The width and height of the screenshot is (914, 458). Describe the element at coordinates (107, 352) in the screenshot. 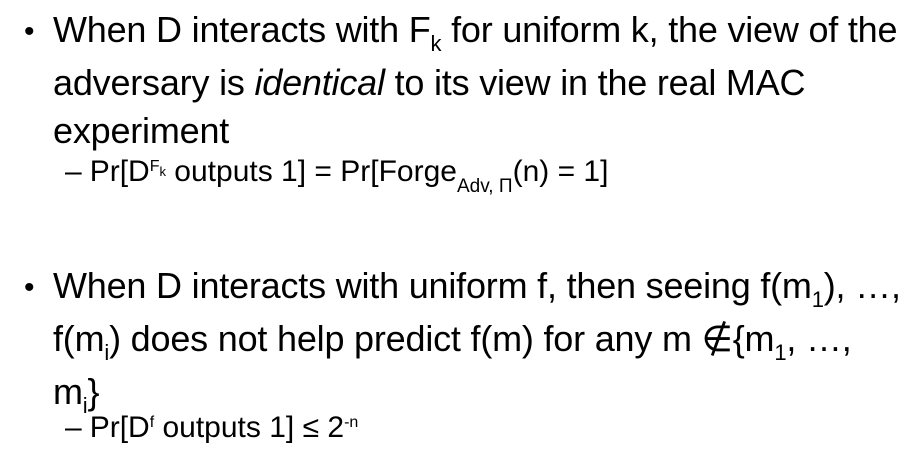

I see `subscript-i: i` at that location.